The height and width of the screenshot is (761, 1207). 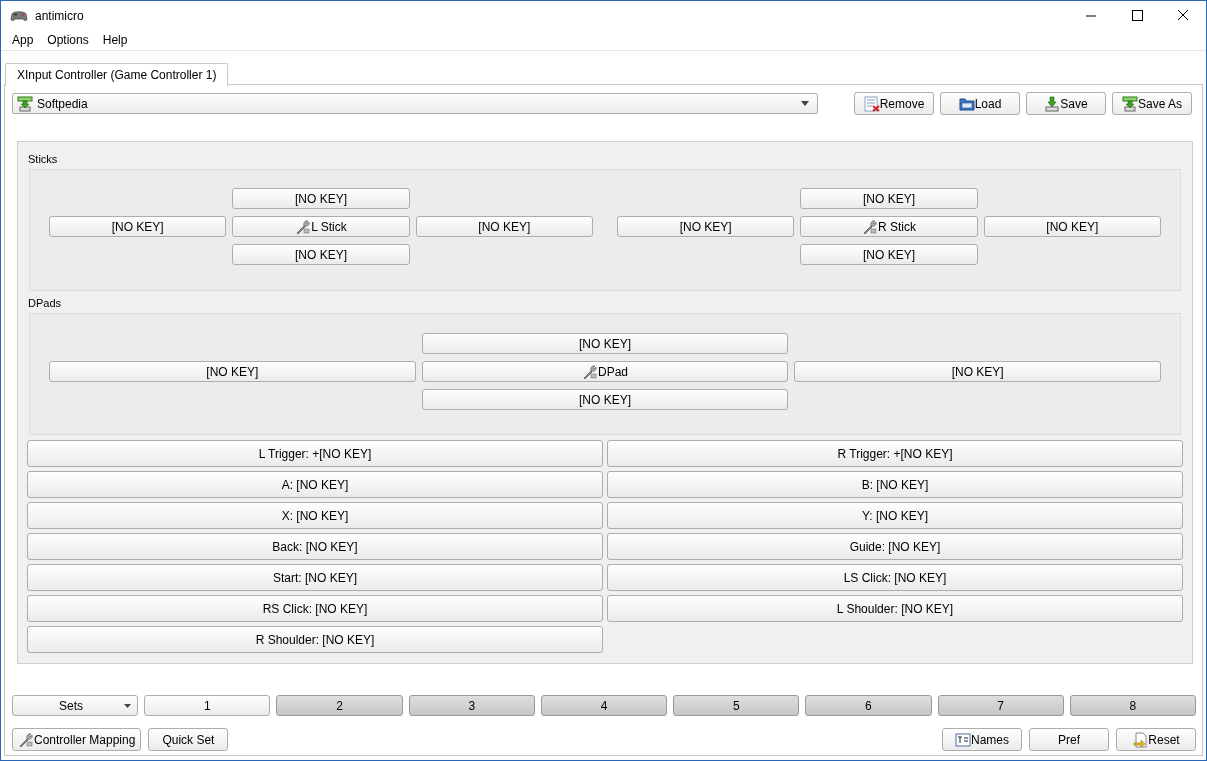 I want to click on controller-mapping-button: Controller Mapping, so click(x=77, y=739).